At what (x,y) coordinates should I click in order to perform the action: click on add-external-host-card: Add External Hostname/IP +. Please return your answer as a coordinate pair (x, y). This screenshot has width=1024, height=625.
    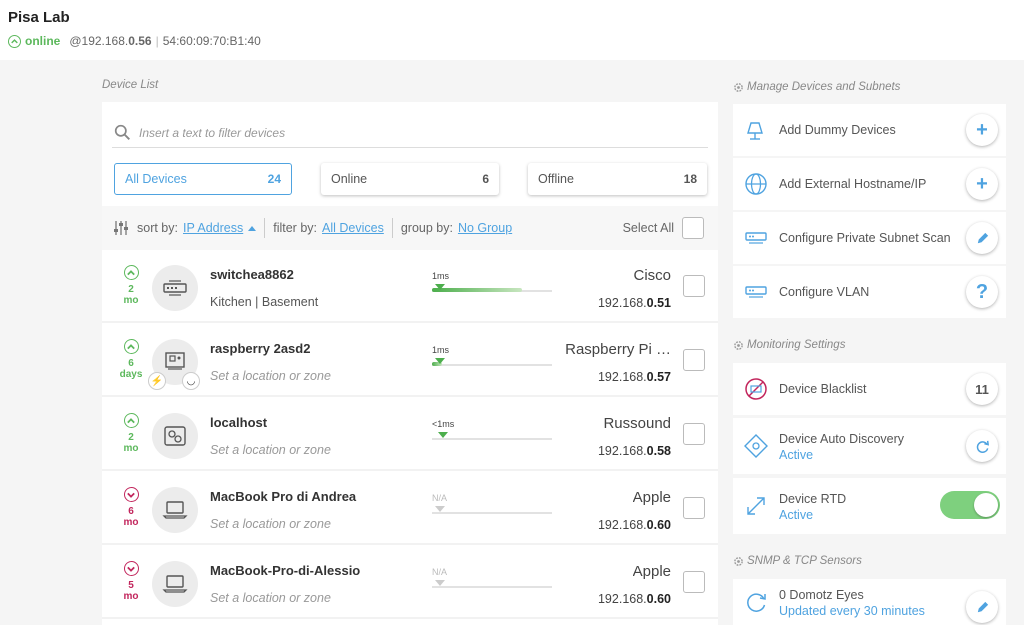
    Looking at the image, I should click on (869, 184).